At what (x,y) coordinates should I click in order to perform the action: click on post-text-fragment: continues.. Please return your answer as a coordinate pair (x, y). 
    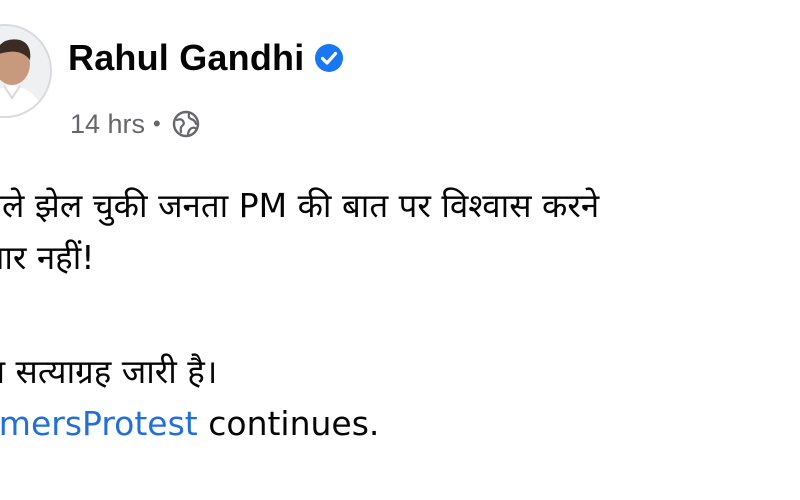
    Looking at the image, I should click on (288, 423).